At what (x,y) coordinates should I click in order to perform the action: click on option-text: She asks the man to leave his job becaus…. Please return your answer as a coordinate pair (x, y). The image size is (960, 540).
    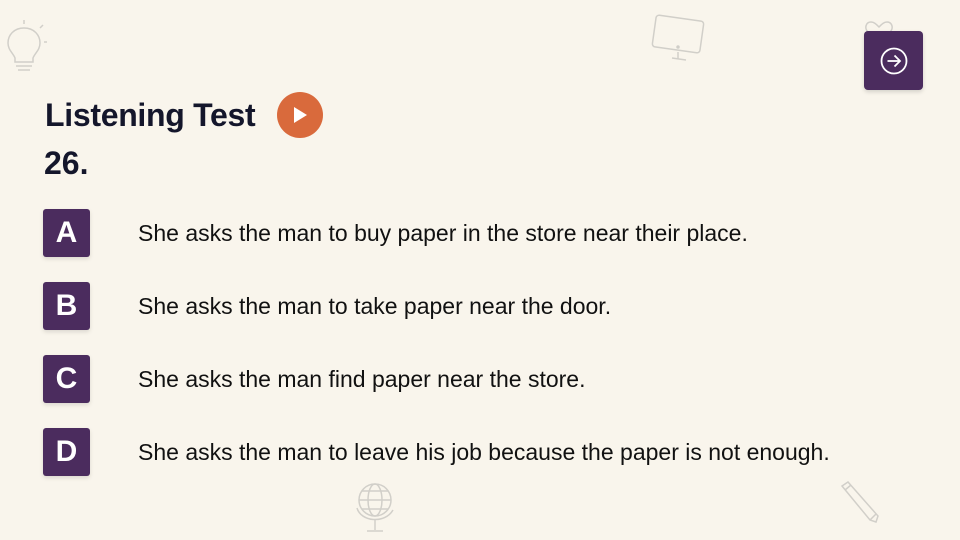
    Looking at the image, I should click on (484, 451).